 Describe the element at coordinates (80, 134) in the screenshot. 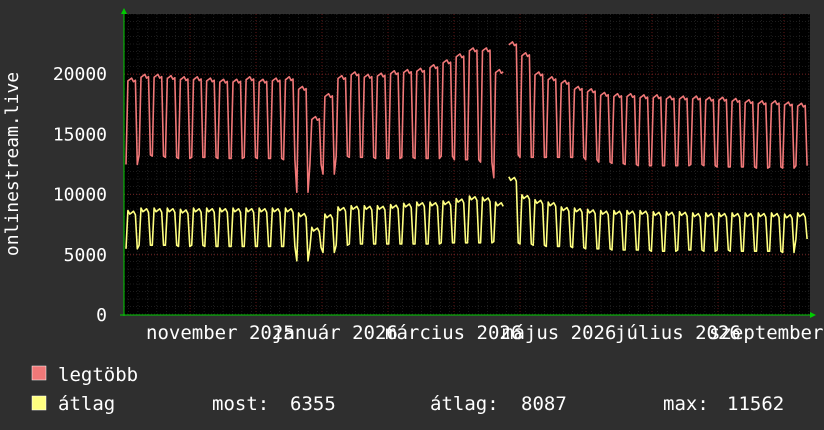

I see `y-tick-label: 15000` at that location.